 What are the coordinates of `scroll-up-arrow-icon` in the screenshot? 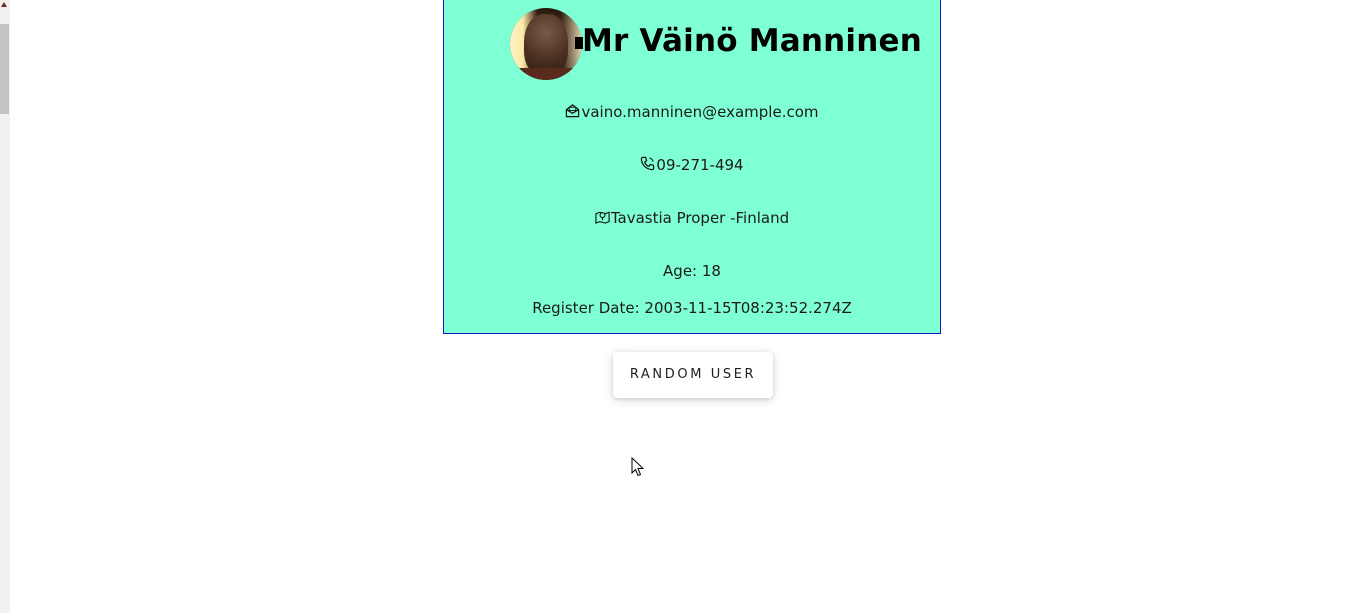 It's located at (4, 4).